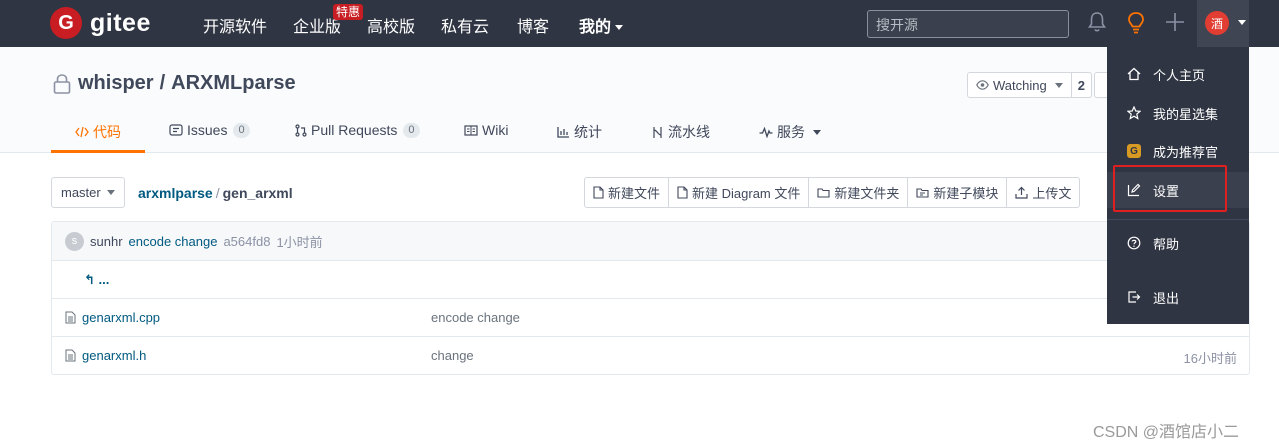  I want to click on chevron-down-icon, so click(619, 28).